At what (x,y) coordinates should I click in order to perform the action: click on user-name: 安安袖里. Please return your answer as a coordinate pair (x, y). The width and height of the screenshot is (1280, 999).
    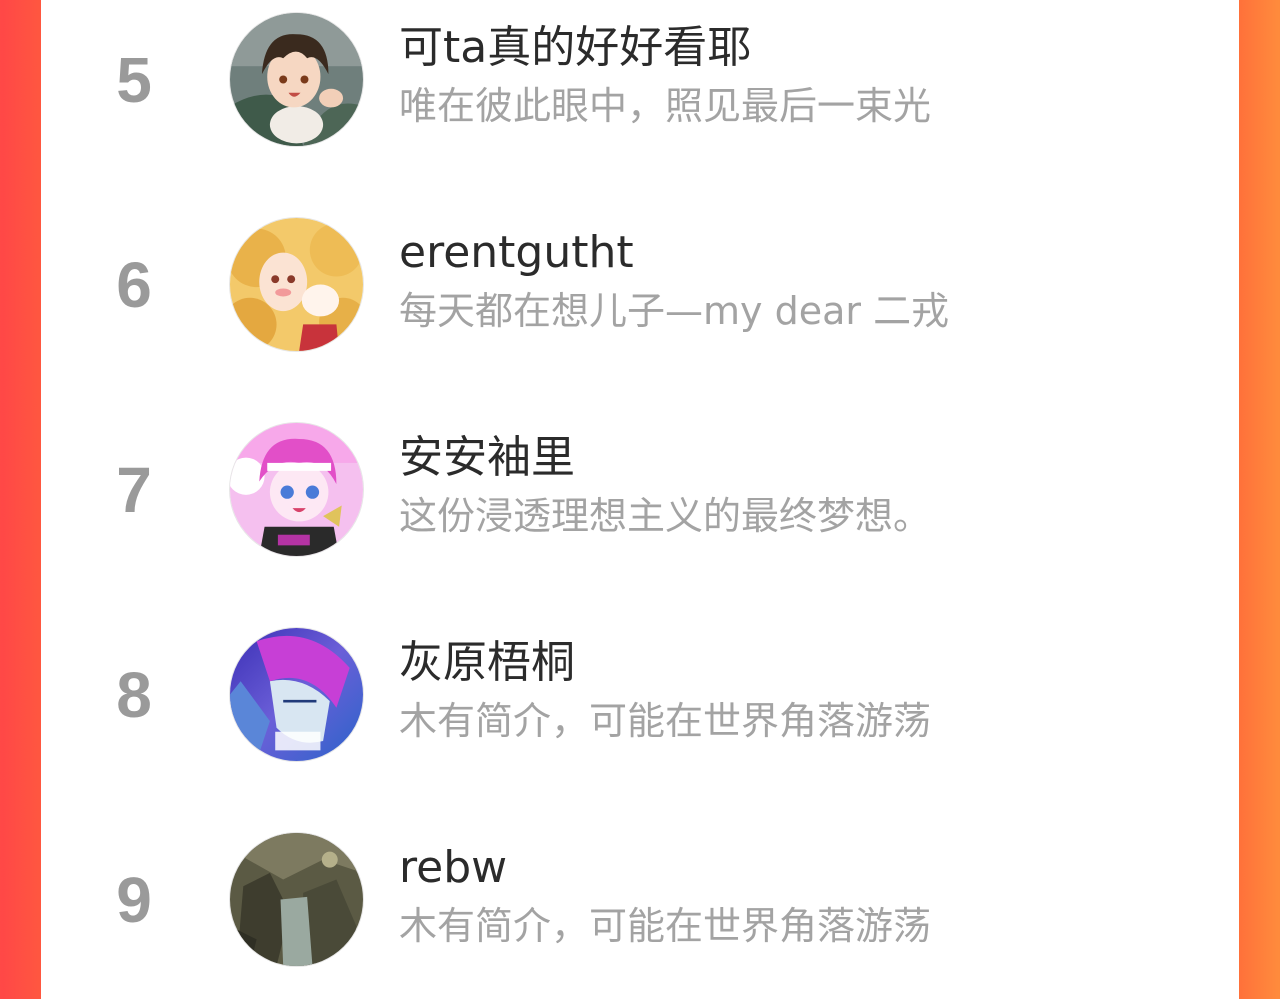
    Looking at the image, I should click on (487, 458).